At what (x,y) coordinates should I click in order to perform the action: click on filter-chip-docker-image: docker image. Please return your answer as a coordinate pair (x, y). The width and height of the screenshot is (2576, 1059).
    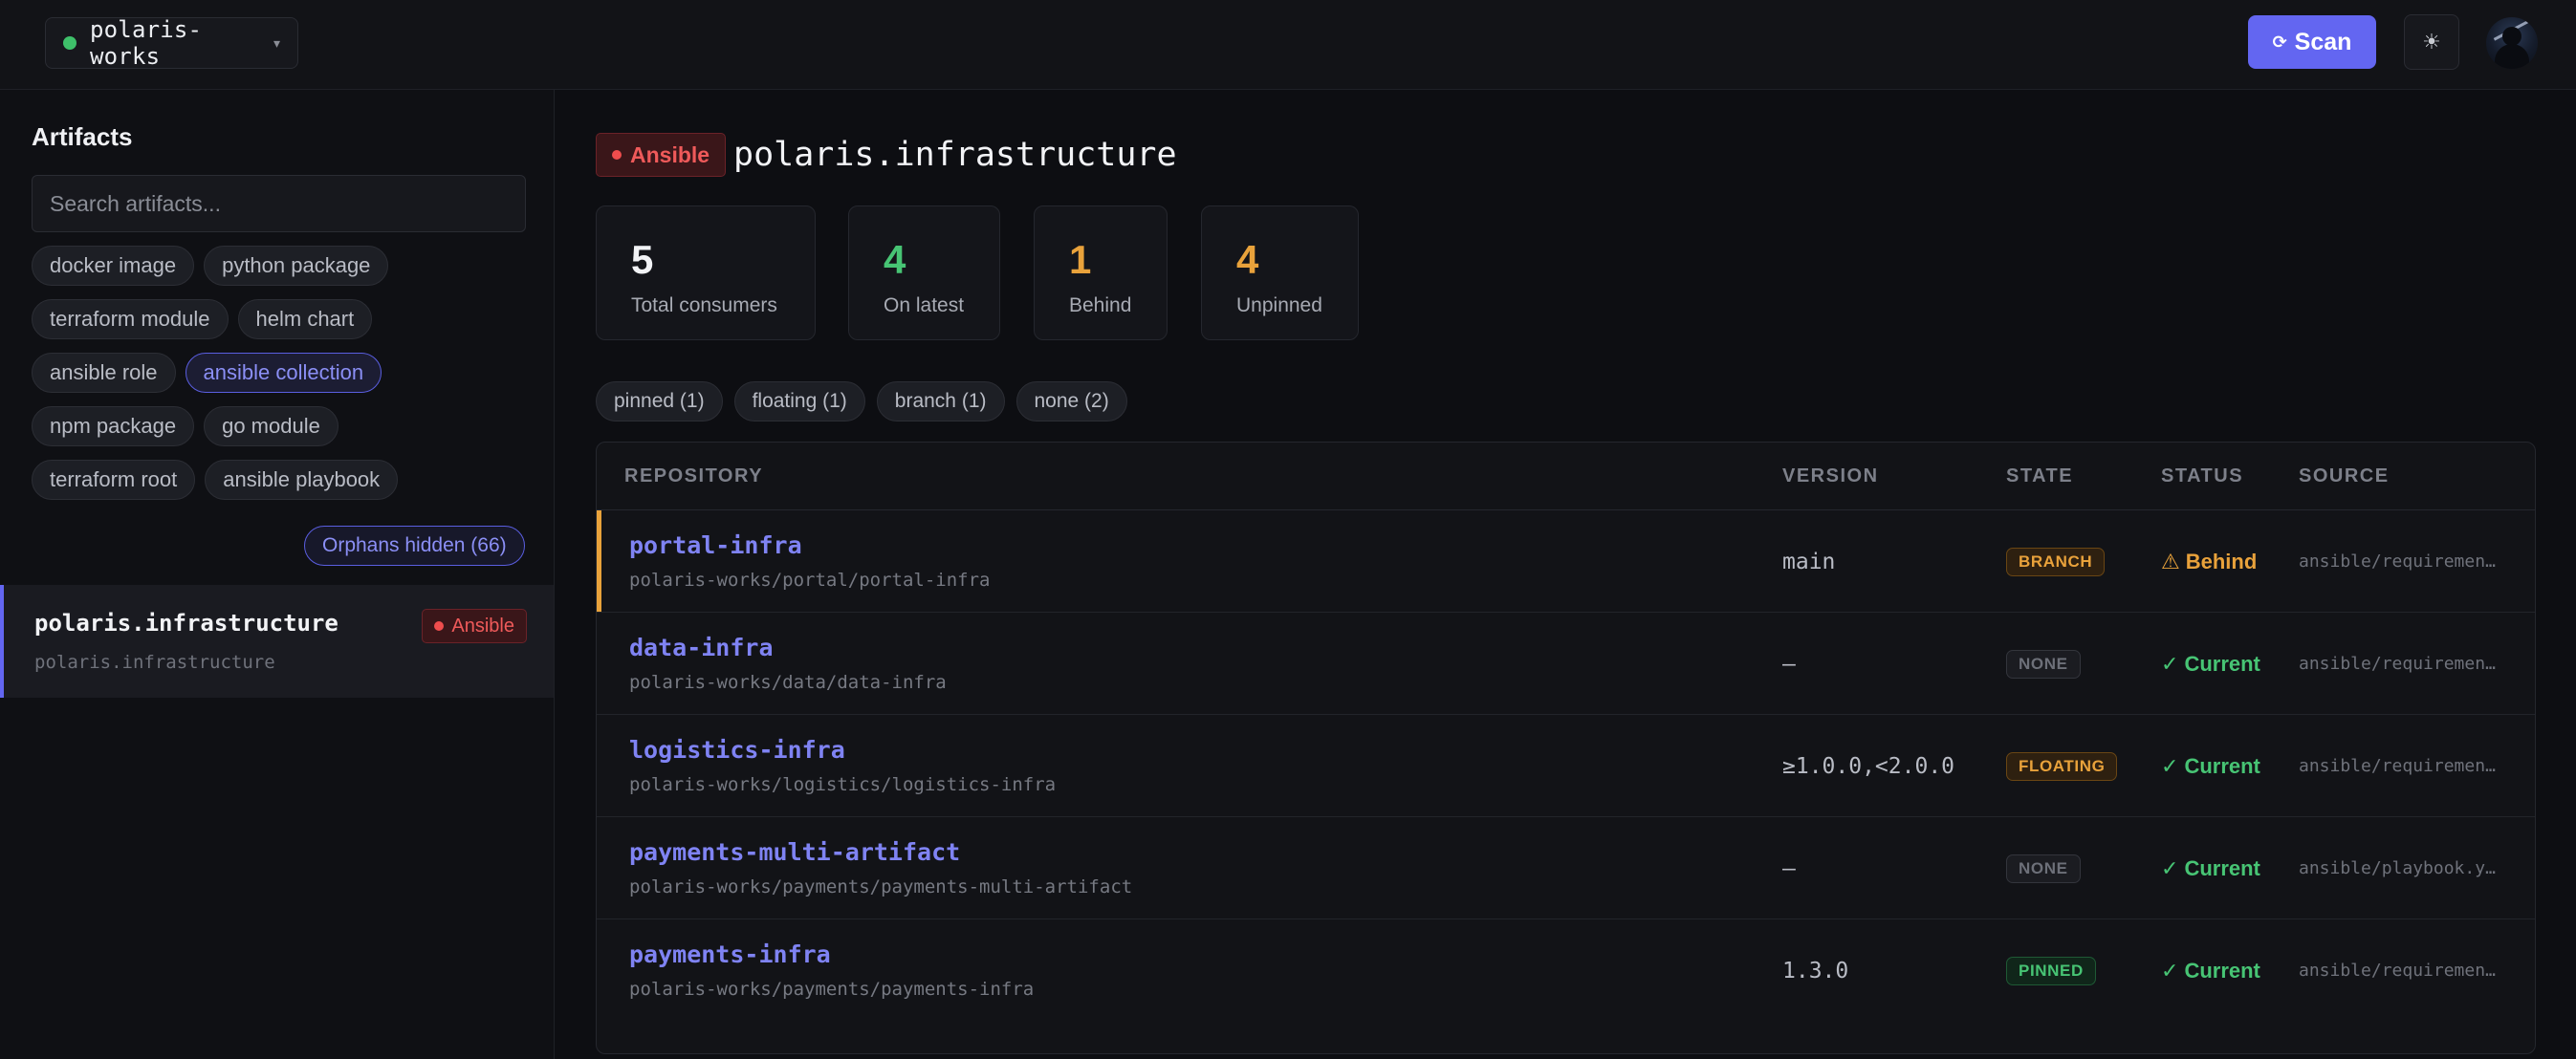
    Looking at the image, I should click on (113, 266).